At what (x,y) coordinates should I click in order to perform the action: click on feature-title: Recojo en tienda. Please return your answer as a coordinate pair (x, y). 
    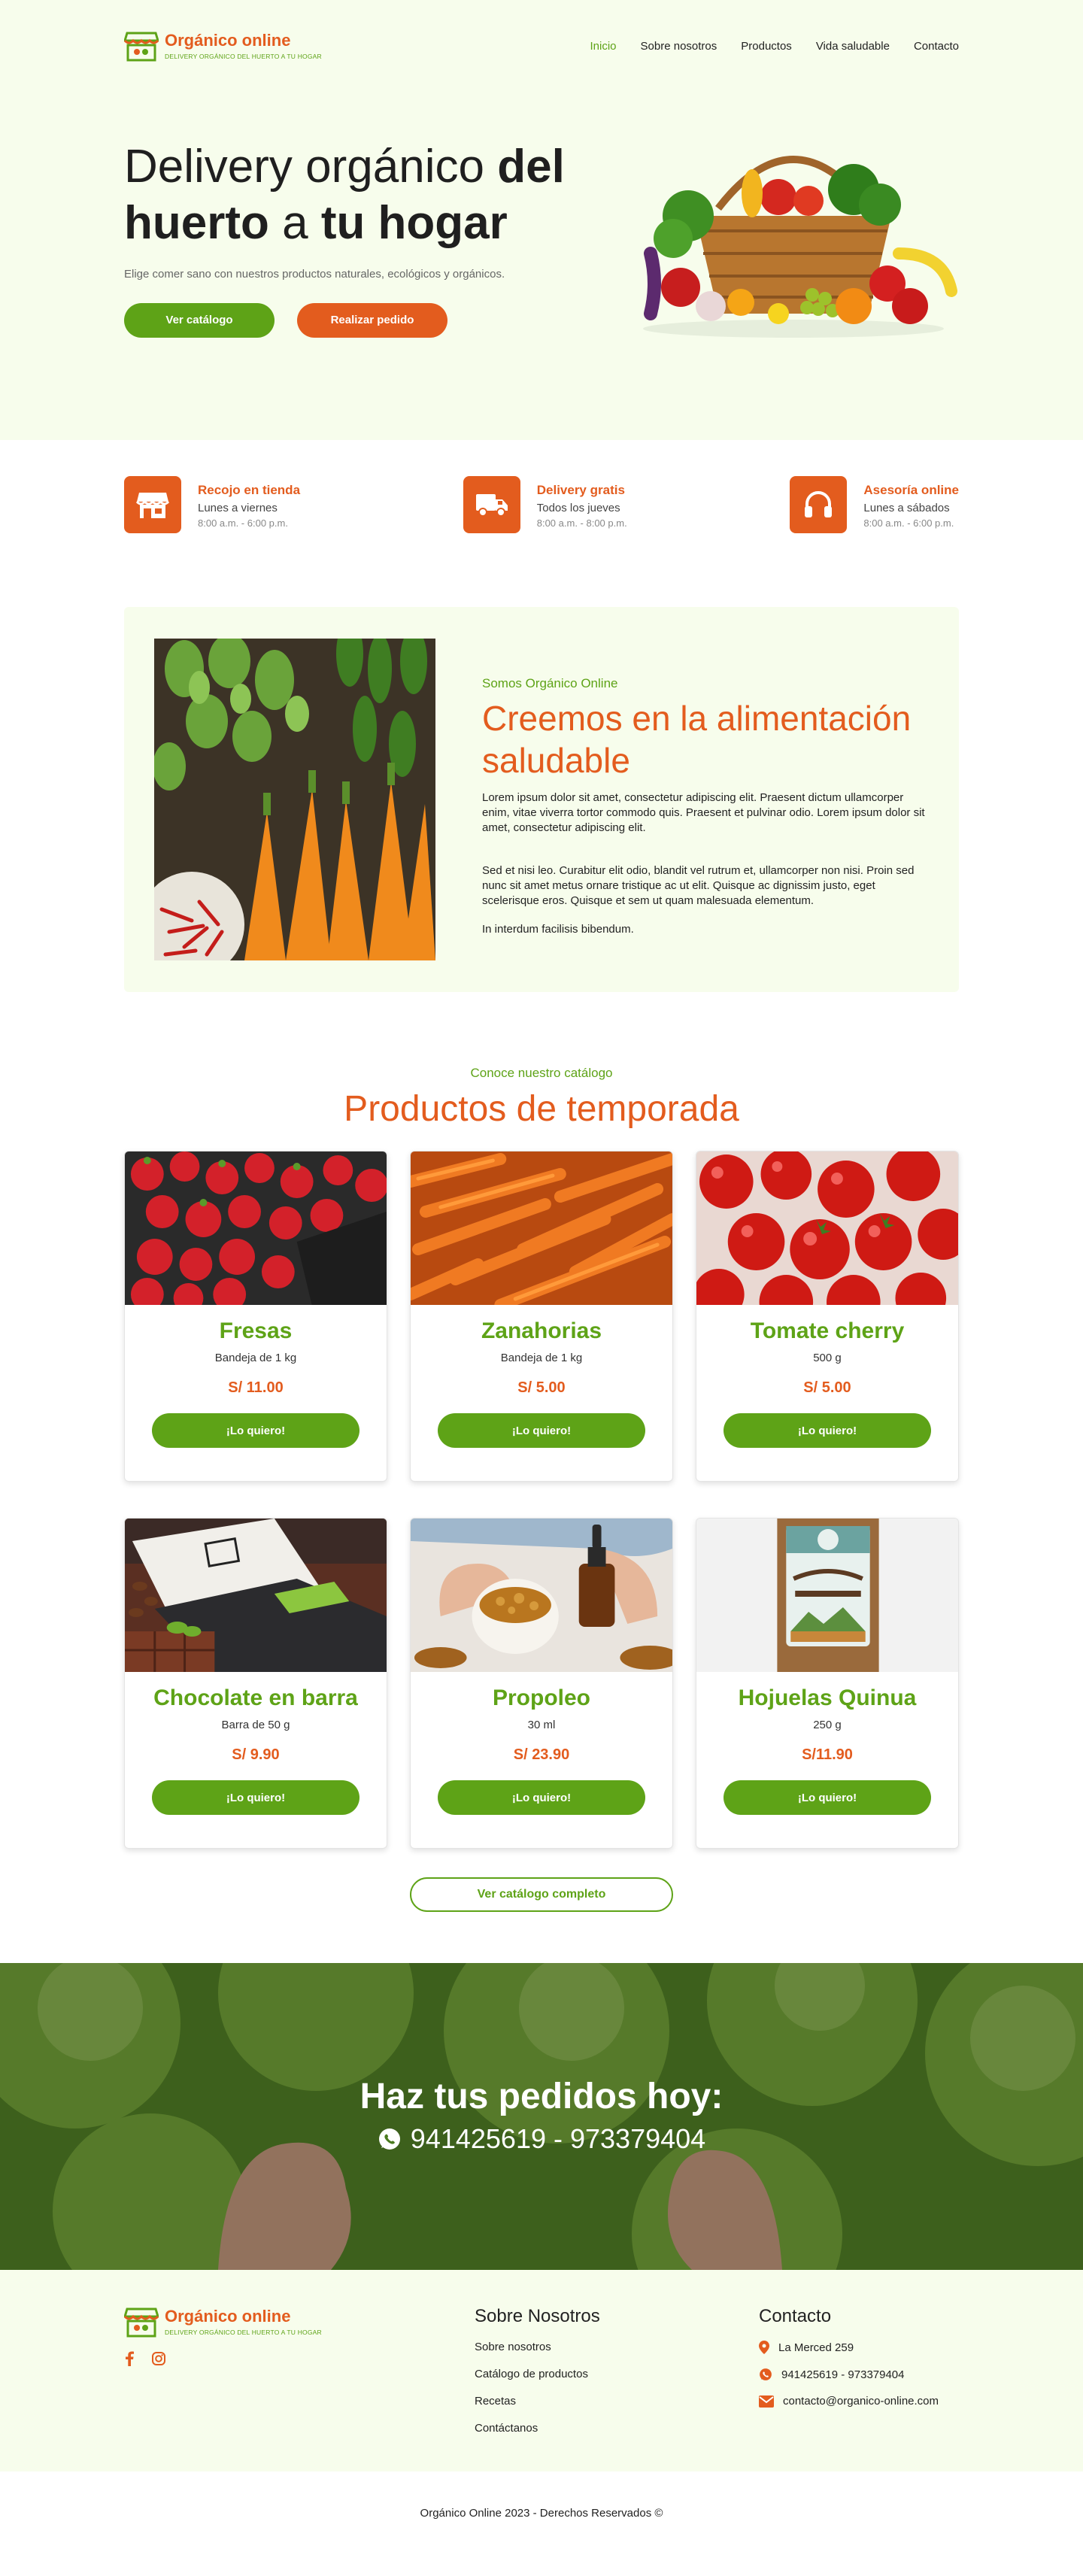
    Looking at the image, I should click on (249, 490).